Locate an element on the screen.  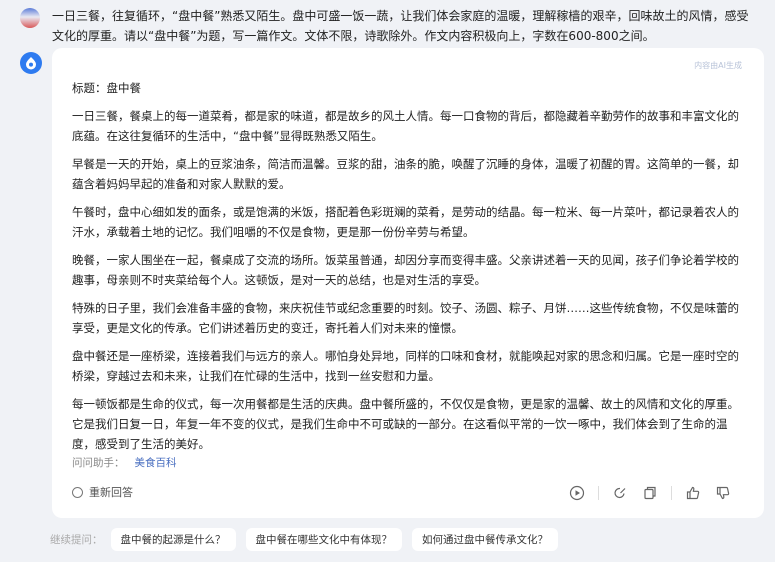
assistant-logo-icon is located at coordinates (31, 63).